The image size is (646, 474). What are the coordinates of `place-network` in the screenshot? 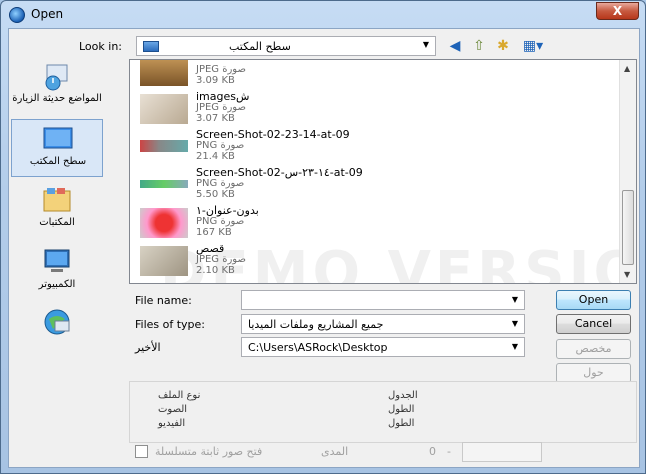 It's located at (57, 332).